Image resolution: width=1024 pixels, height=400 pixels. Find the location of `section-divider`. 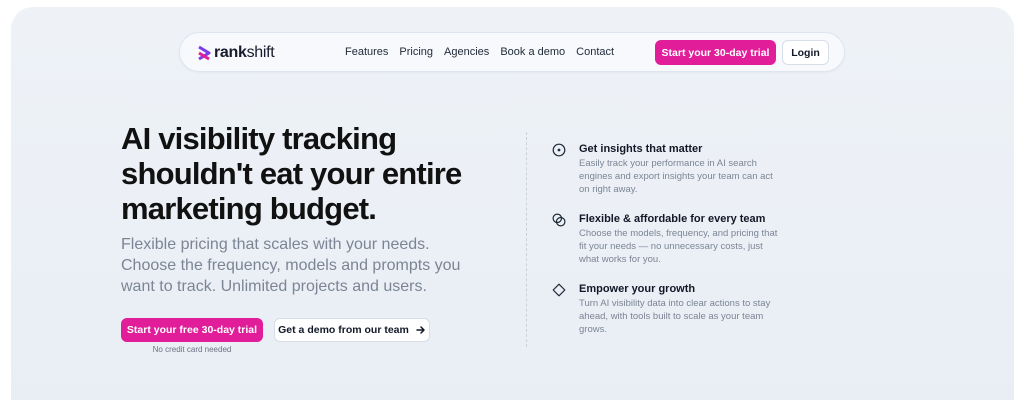

section-divider is located at coordinates (526, 239).